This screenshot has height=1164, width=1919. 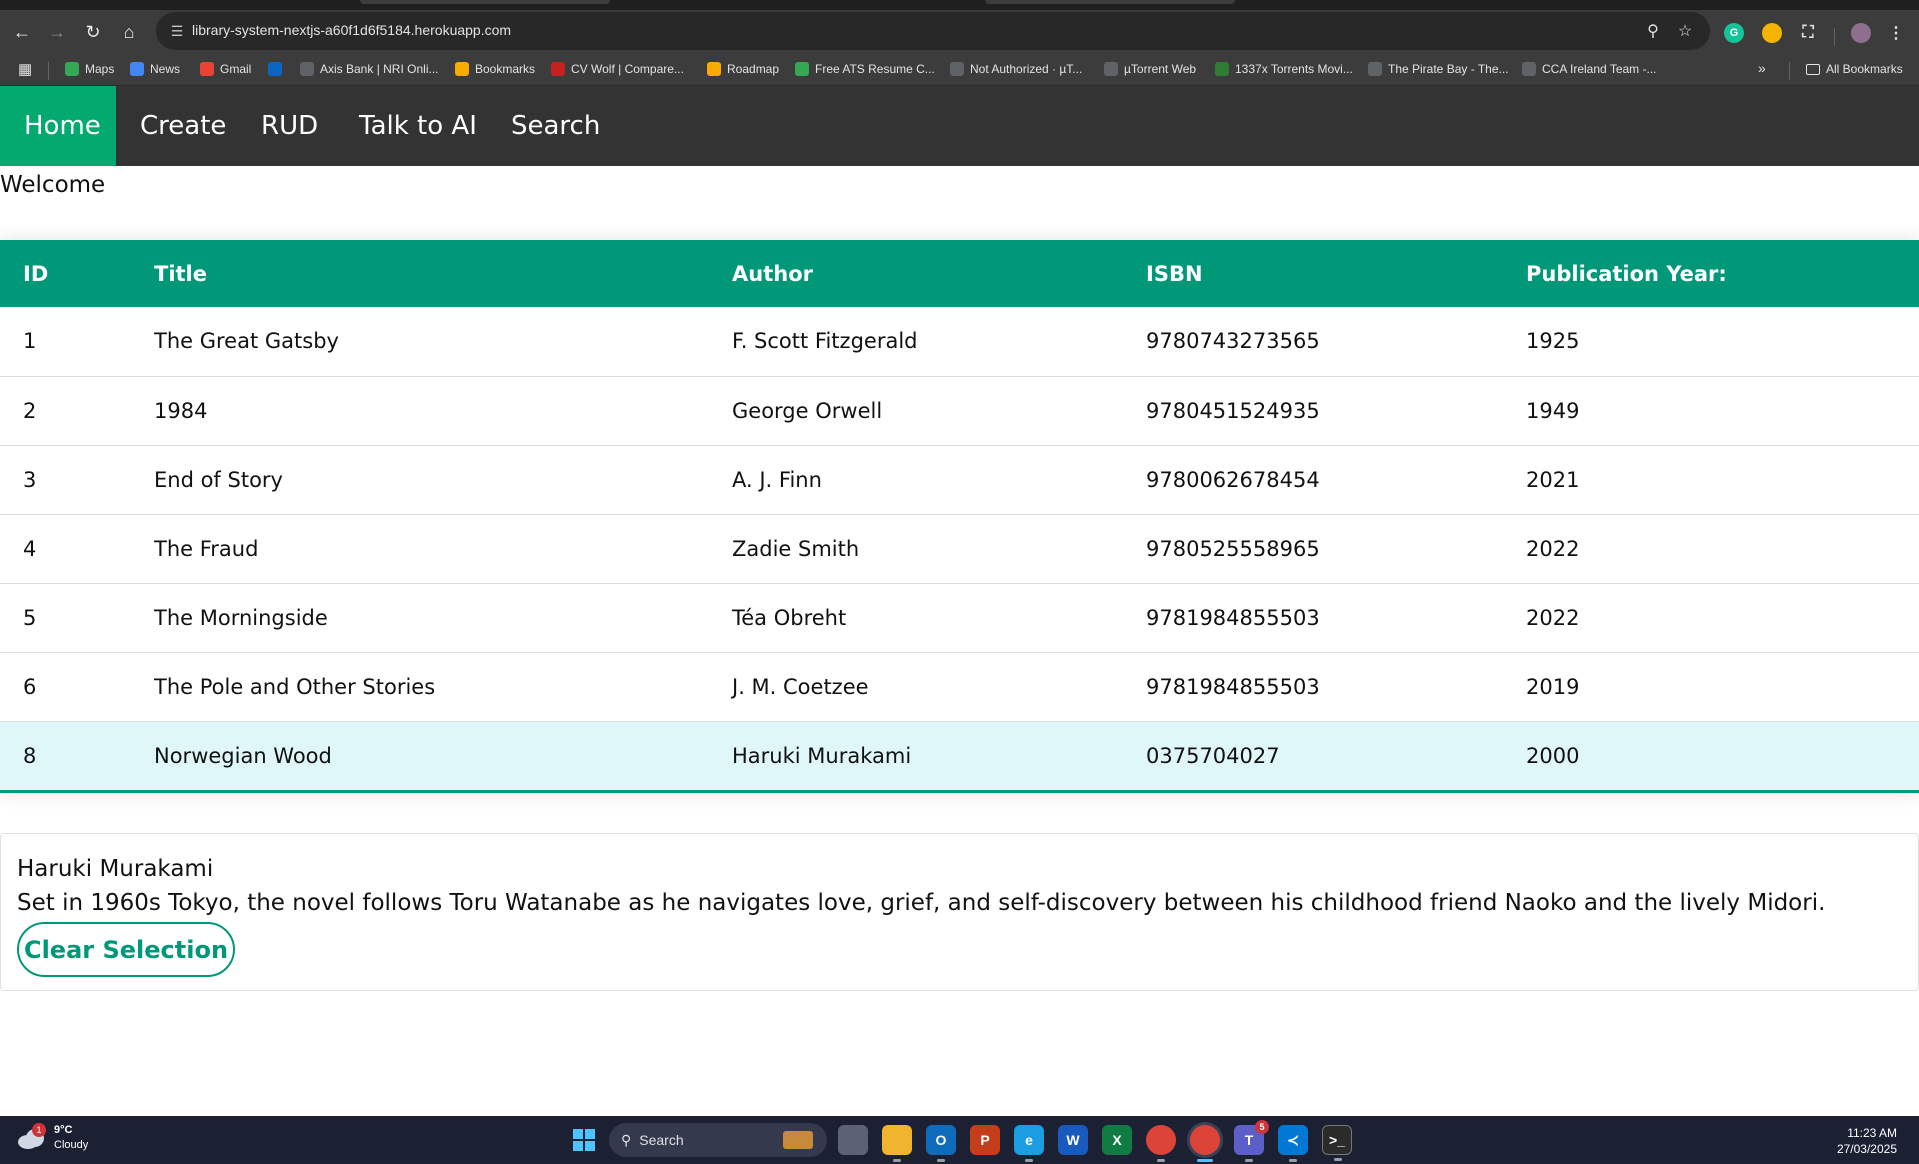 I want to click on cell-publication-year: 2019, so click(x=1711, y=687).